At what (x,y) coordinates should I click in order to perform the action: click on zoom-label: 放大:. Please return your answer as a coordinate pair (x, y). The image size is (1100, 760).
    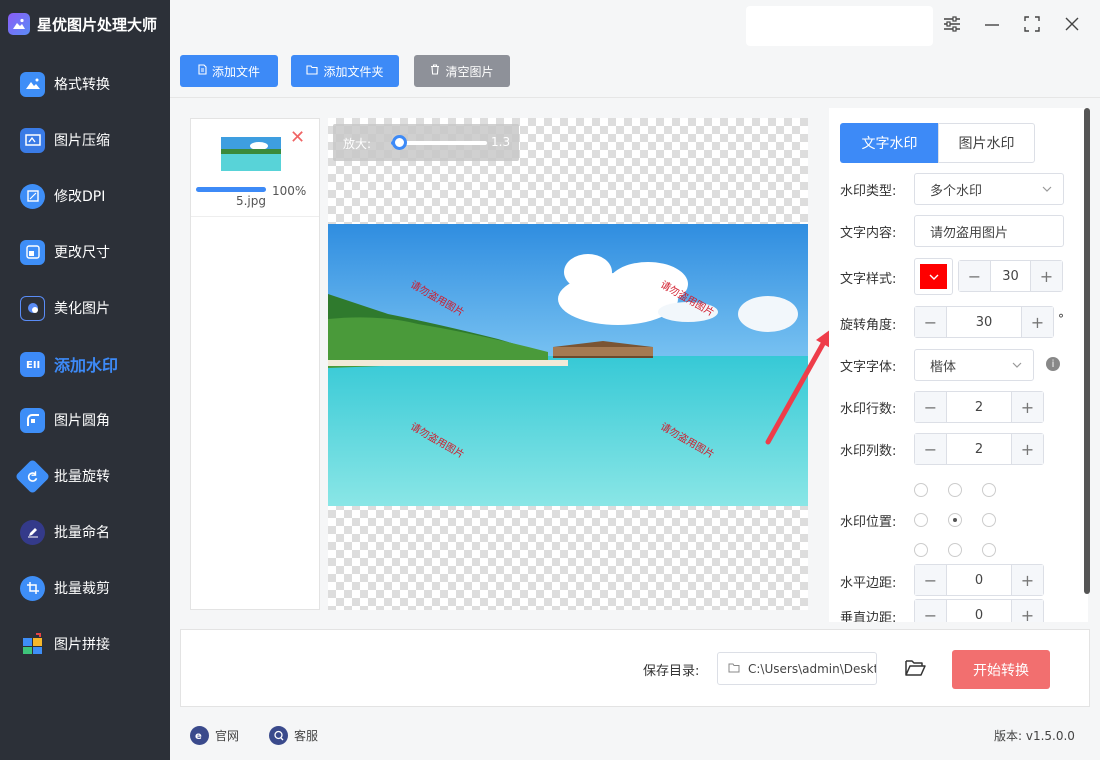
    Looking at the image, I should click on (357, 144).